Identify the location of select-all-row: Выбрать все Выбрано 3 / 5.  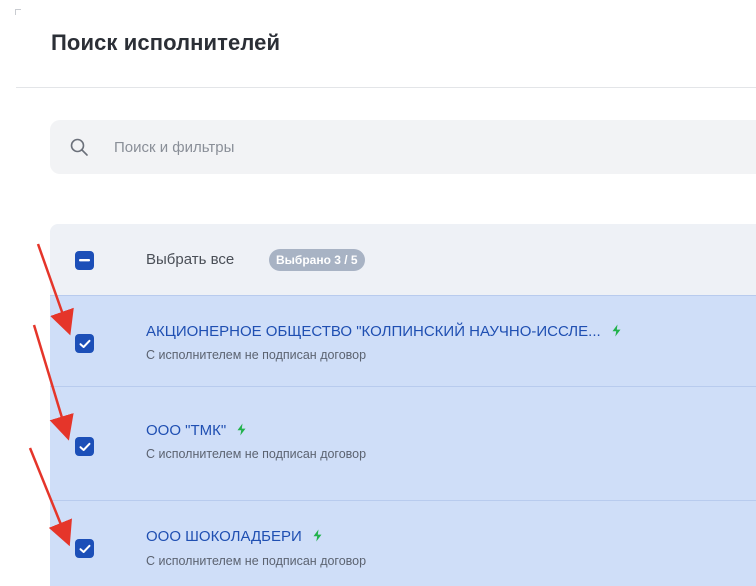
(403, 259).